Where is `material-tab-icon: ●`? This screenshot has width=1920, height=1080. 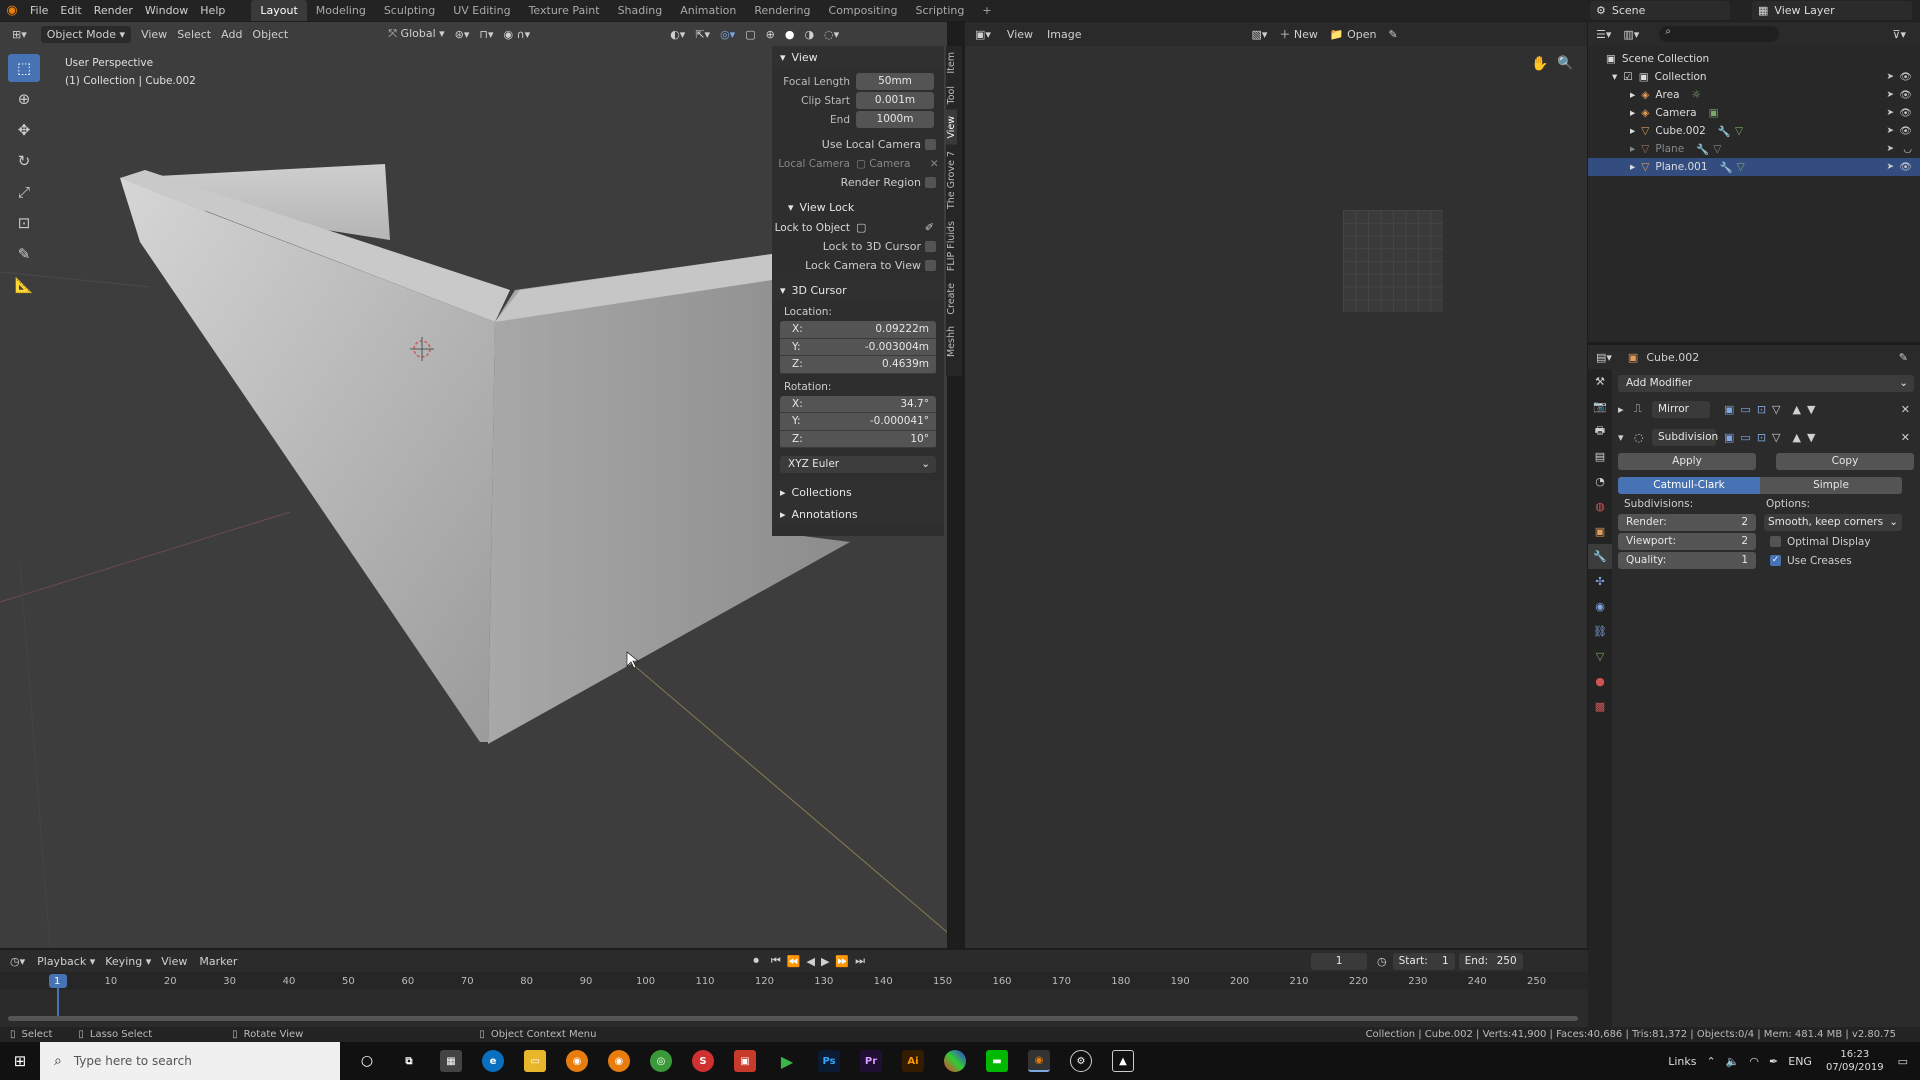
material-tab-icon: ● is located at coordinates (1600, 681).